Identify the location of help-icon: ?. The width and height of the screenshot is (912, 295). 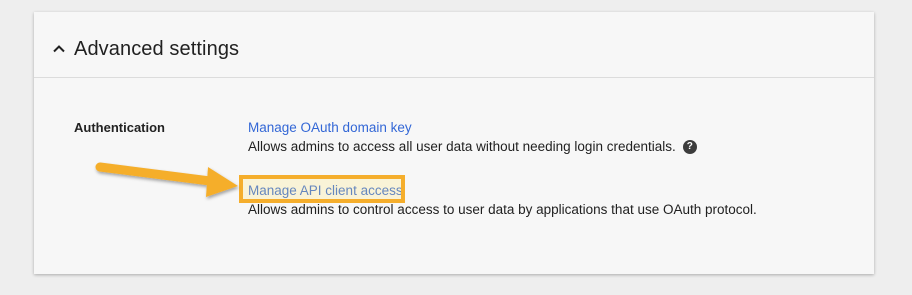
(689, 146).